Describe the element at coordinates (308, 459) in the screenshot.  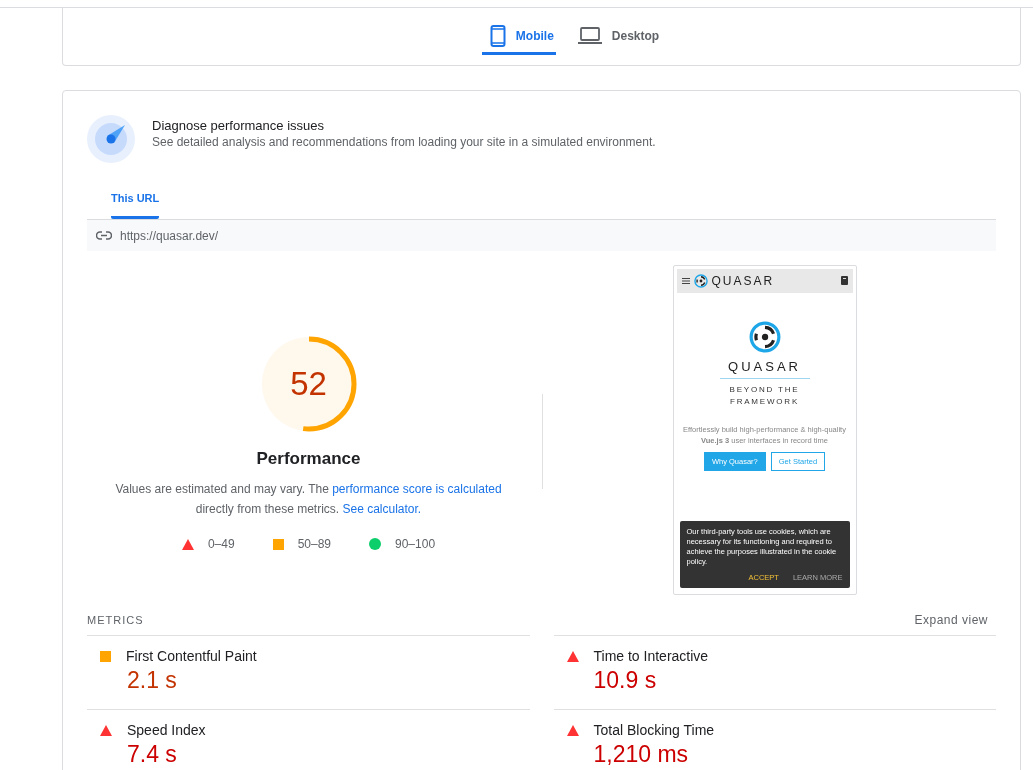
I see `score-title: Performance` at that location.